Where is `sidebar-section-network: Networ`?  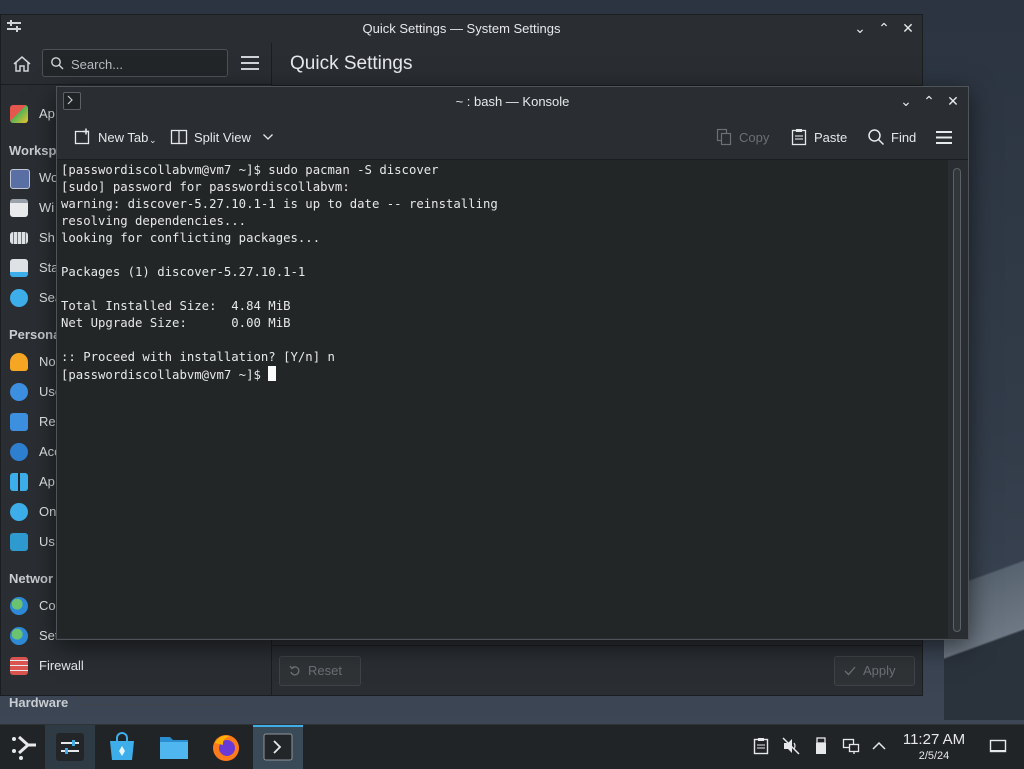
sidebar-section-network: Networ is located at coordinates (31, 578).